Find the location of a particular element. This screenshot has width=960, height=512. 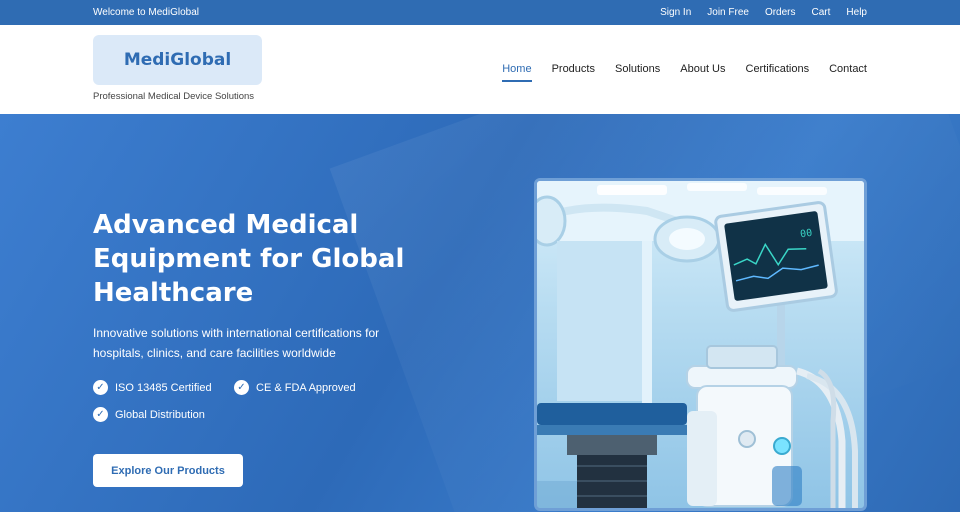

join-free-link: Join Free is located at coordinates (728, 12).